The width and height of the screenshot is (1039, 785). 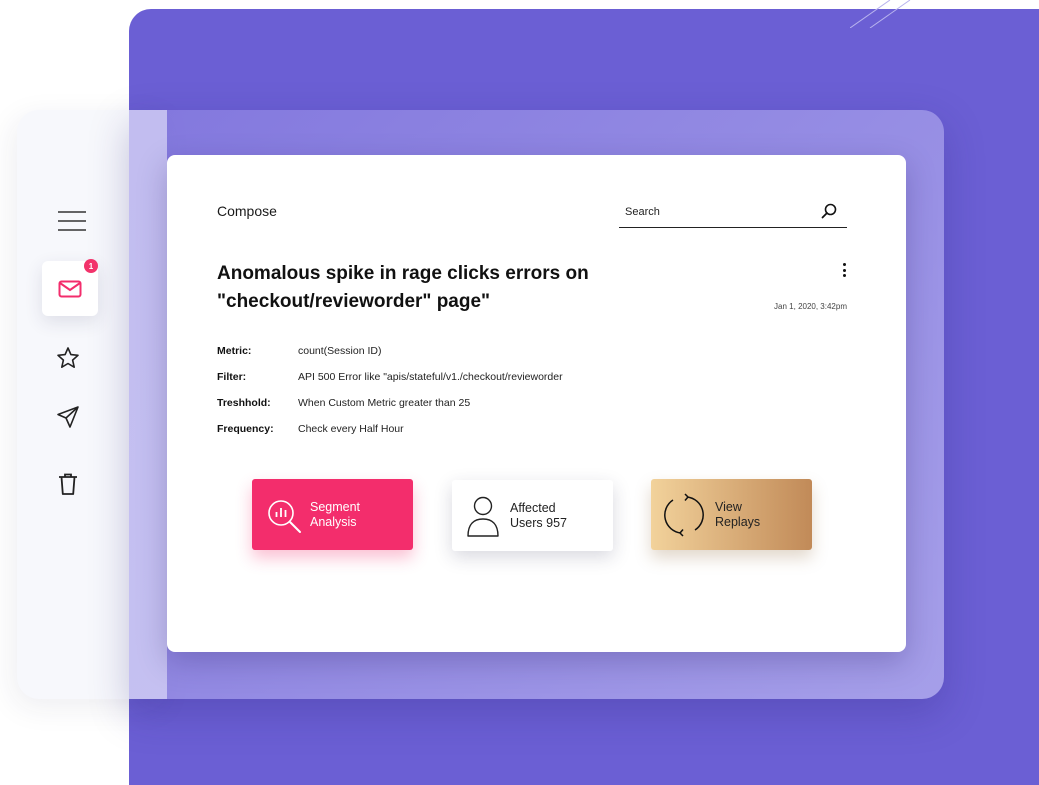 What do you see at coordinates (234, 351) in the screenshot?
I see `detail-label: Metric:` at bounding box center [234, 351].